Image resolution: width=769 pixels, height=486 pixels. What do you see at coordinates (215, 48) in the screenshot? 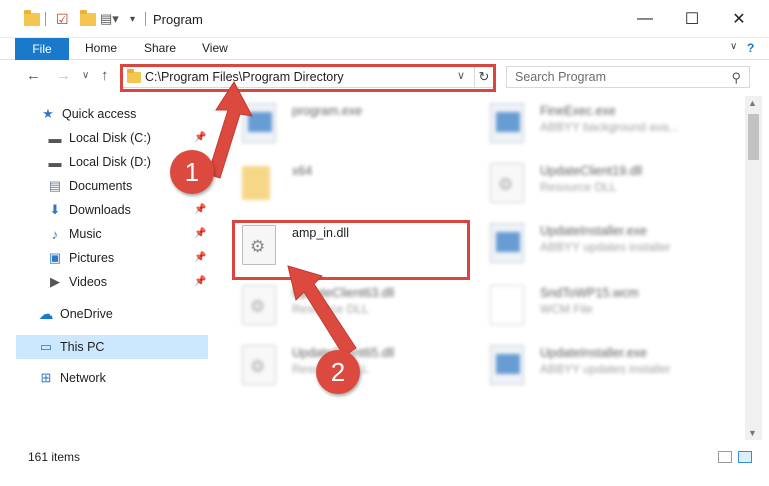
I see `tab-view: View` at bounding box center [215, 48].